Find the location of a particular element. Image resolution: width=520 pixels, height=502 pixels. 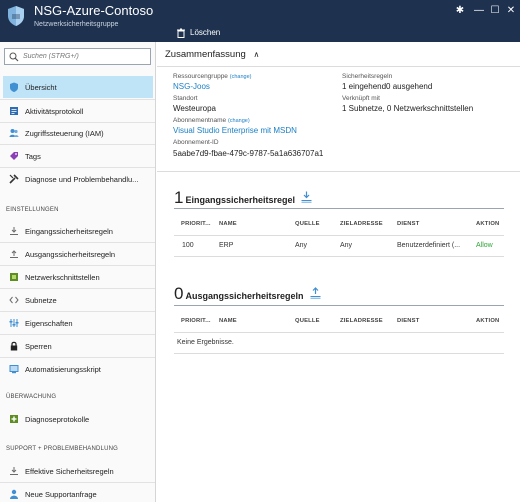

window-title: NSG-Azure-Contoso is located at coordinates (94, 10).